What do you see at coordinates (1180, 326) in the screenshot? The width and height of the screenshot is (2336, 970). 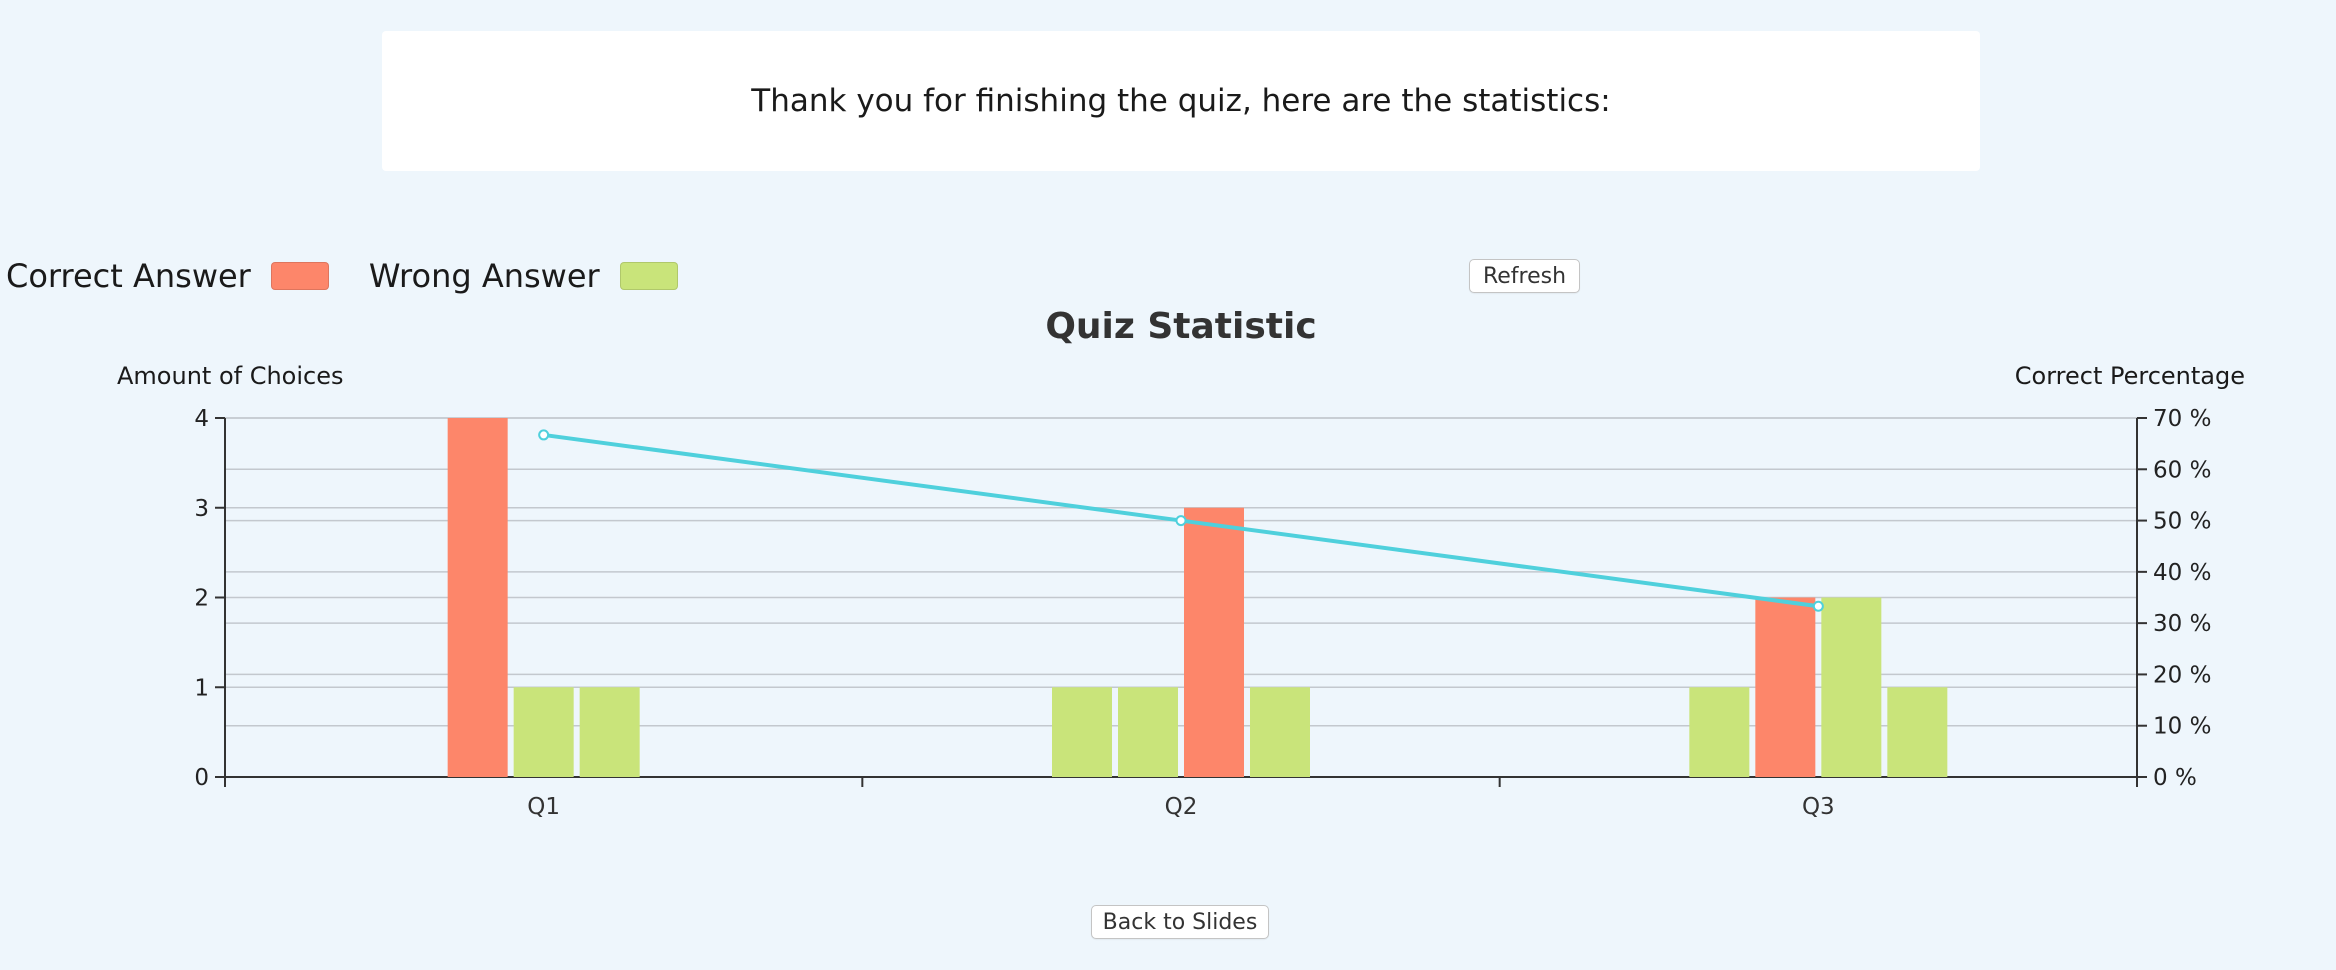 I see `chart-title: Quiz Statistic` at bounding box center [1180, 326].